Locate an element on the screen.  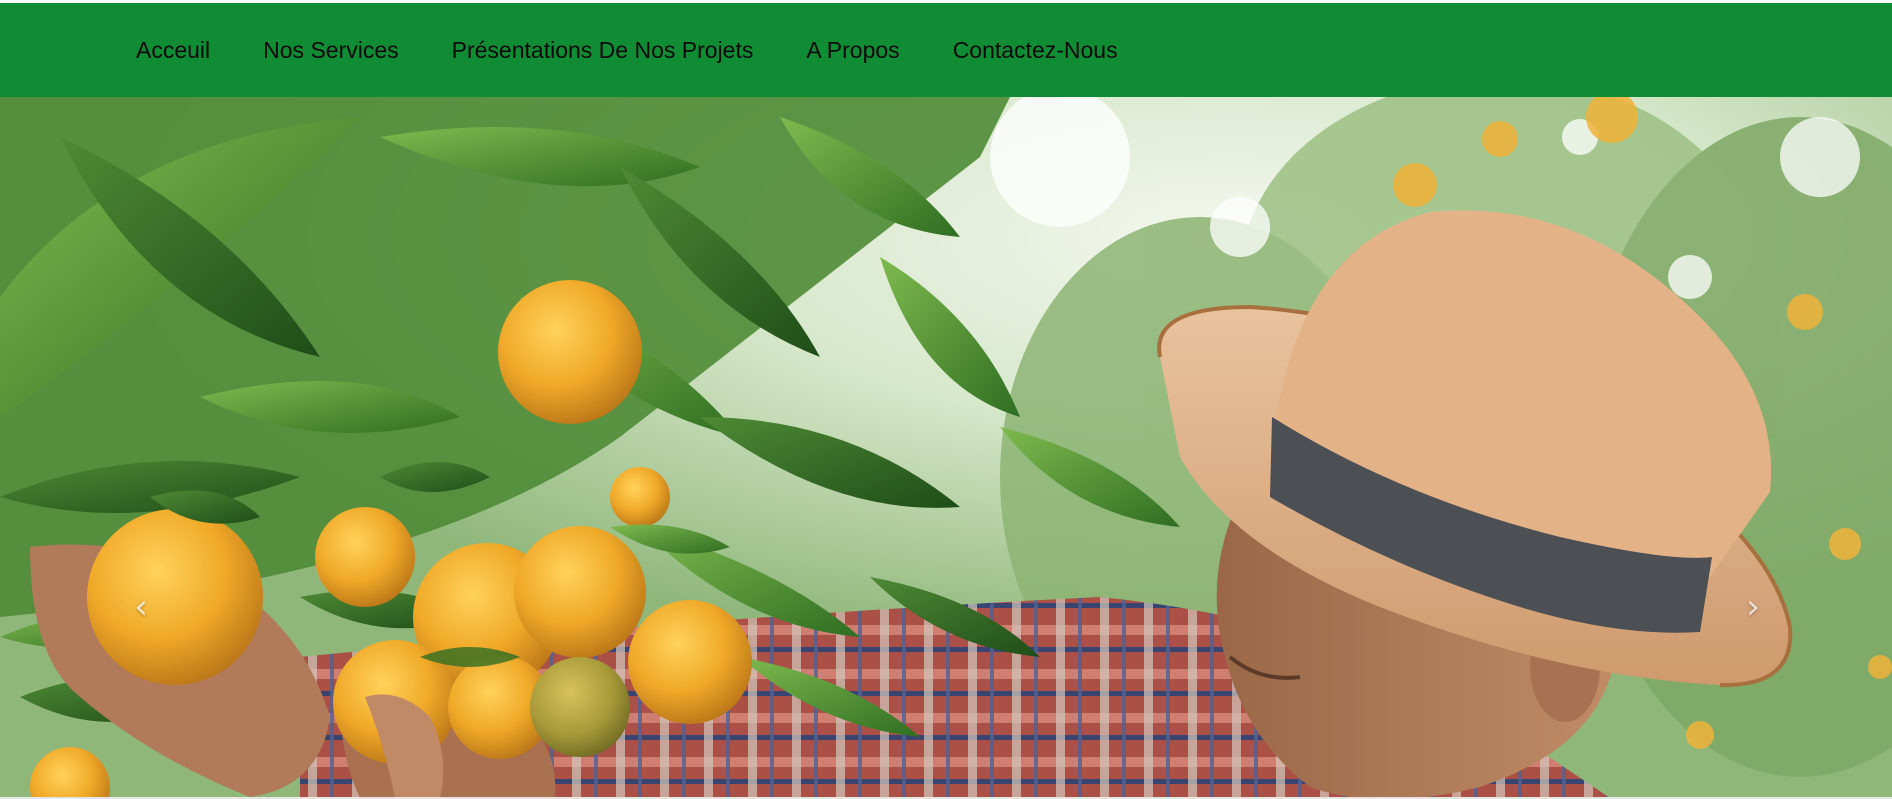
carousel-next-button: › is located at coordinates (1753, 607).